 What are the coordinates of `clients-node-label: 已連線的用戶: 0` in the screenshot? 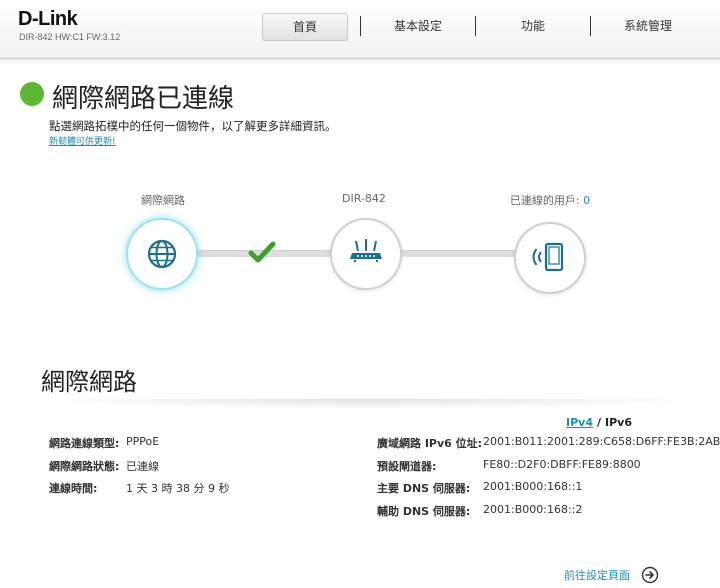 It's located at (550, 200).